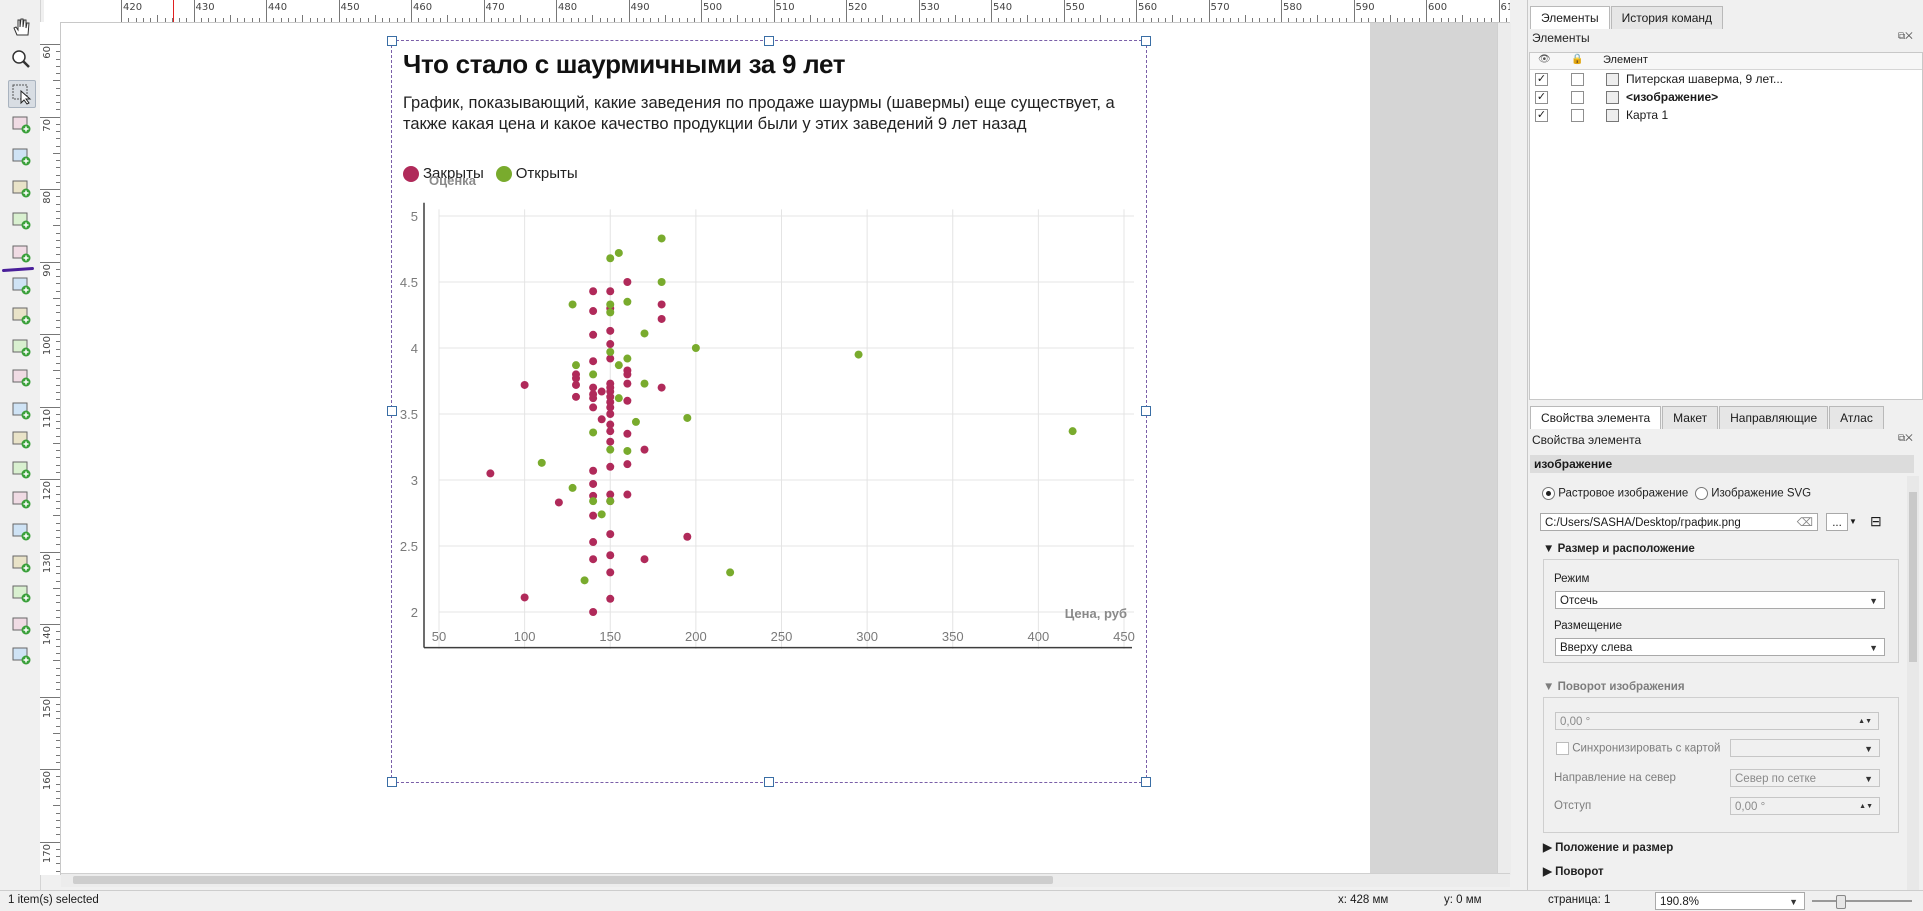 This screenshot has height=911, width=1923. What do you see at coordinates (696, 636) in the screenshot?
I see `x-tick-label: 200` at bounding box center [696, 636].